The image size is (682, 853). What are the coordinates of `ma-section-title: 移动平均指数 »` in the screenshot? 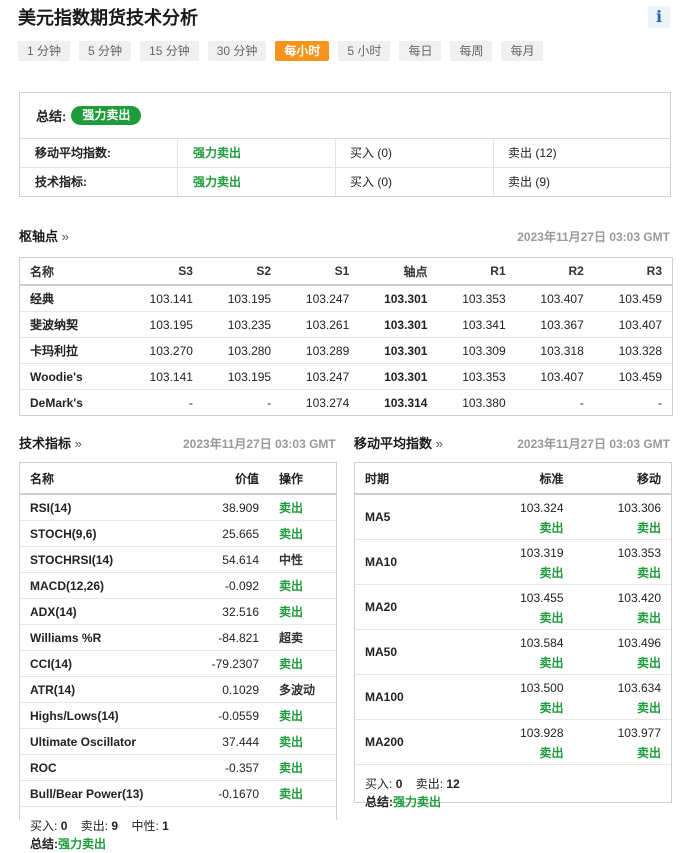 It's located at (398, 442).